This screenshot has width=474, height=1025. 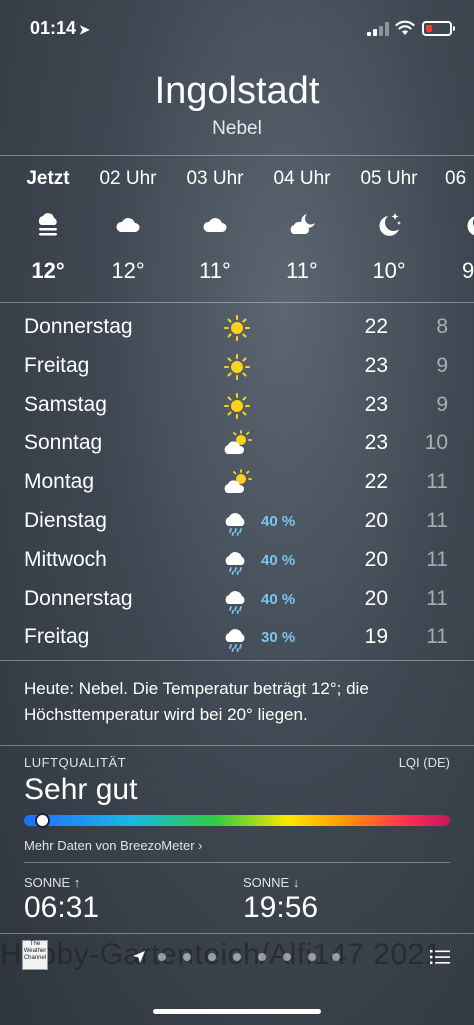 I want to click on sunrise-label: SONNE ↑, so click(x=52, y=882).